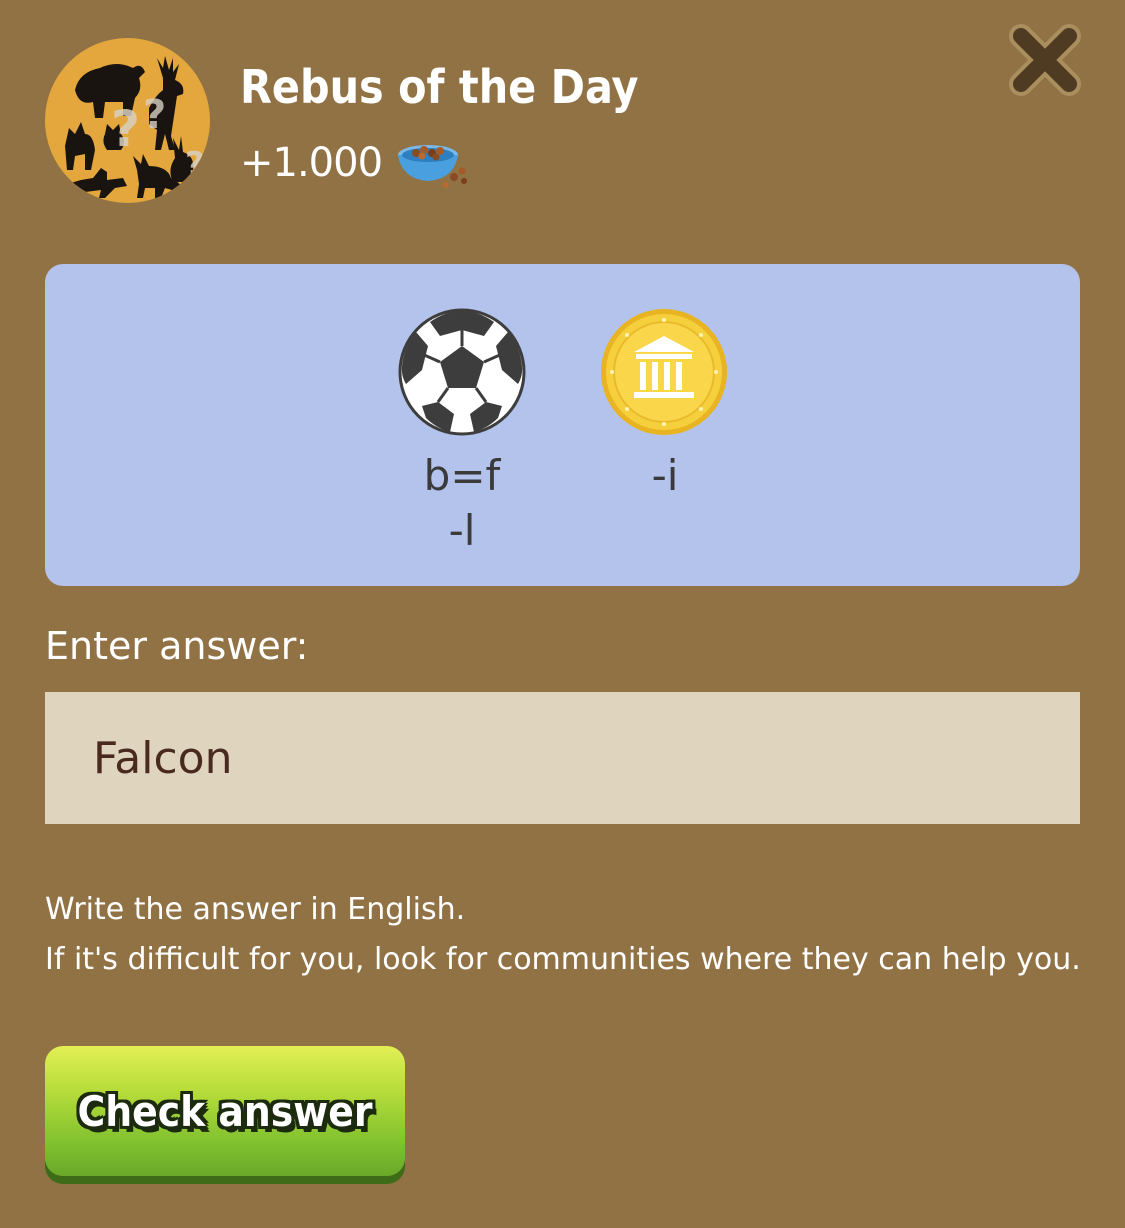  I want to click on answer-input, so click(562, 758).